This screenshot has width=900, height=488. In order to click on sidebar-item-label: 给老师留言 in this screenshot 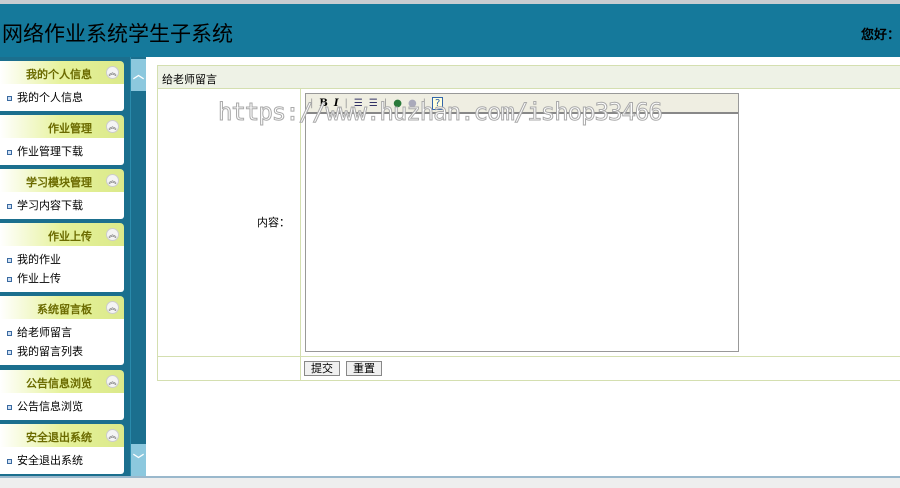, I will do `click(44, 332)`.